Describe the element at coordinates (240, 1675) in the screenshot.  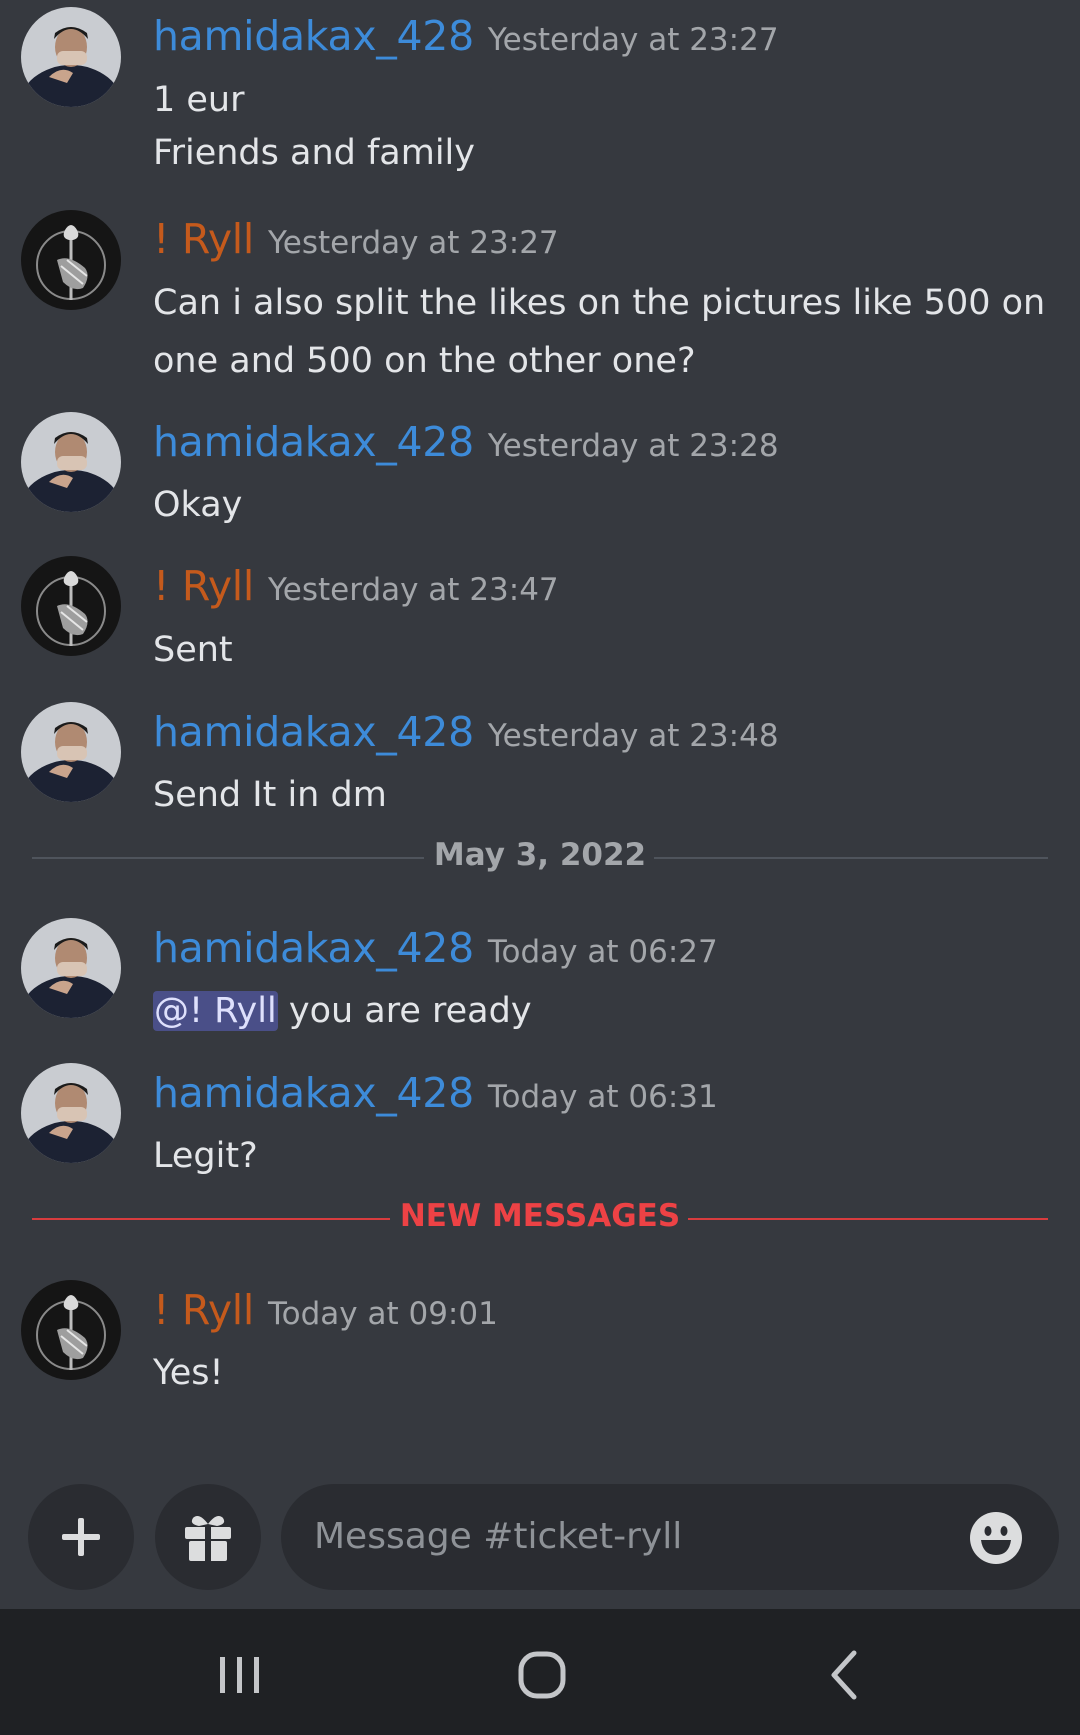
I see `recent-apps-icon` at that location.